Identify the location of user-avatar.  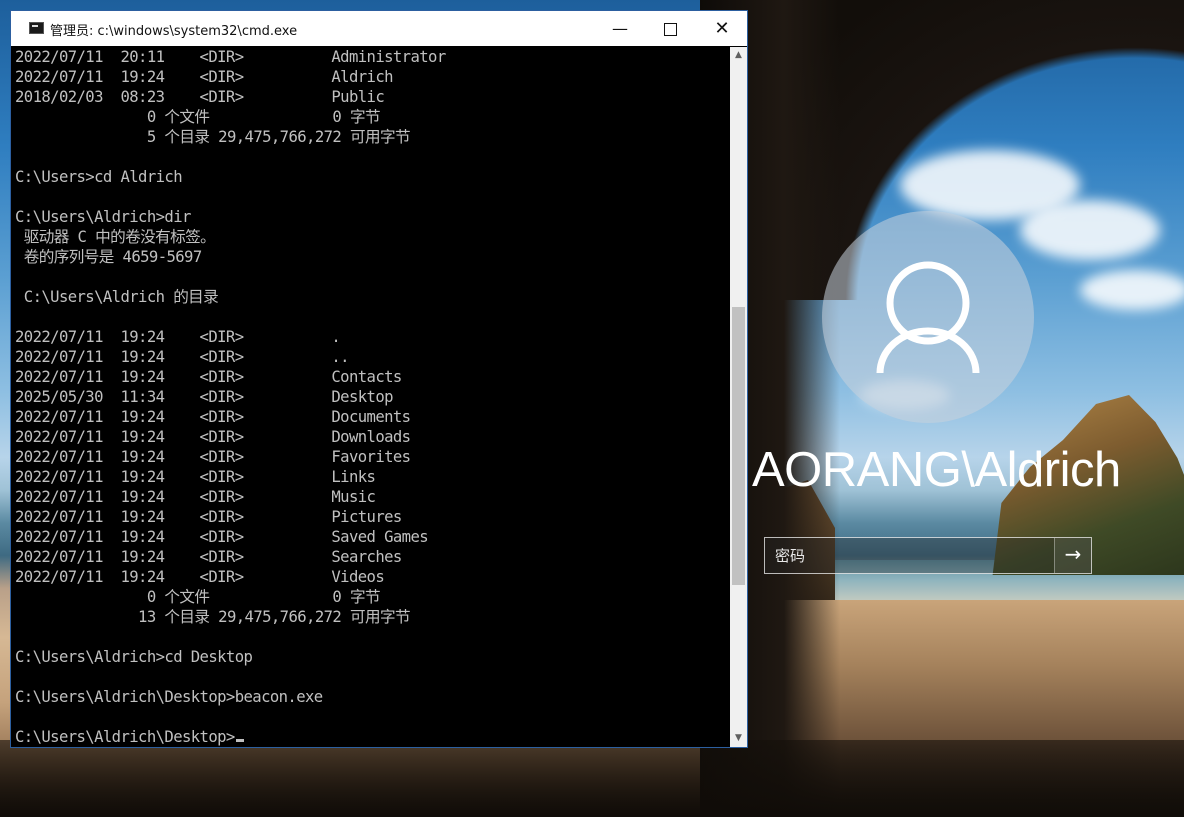
(928, 317).